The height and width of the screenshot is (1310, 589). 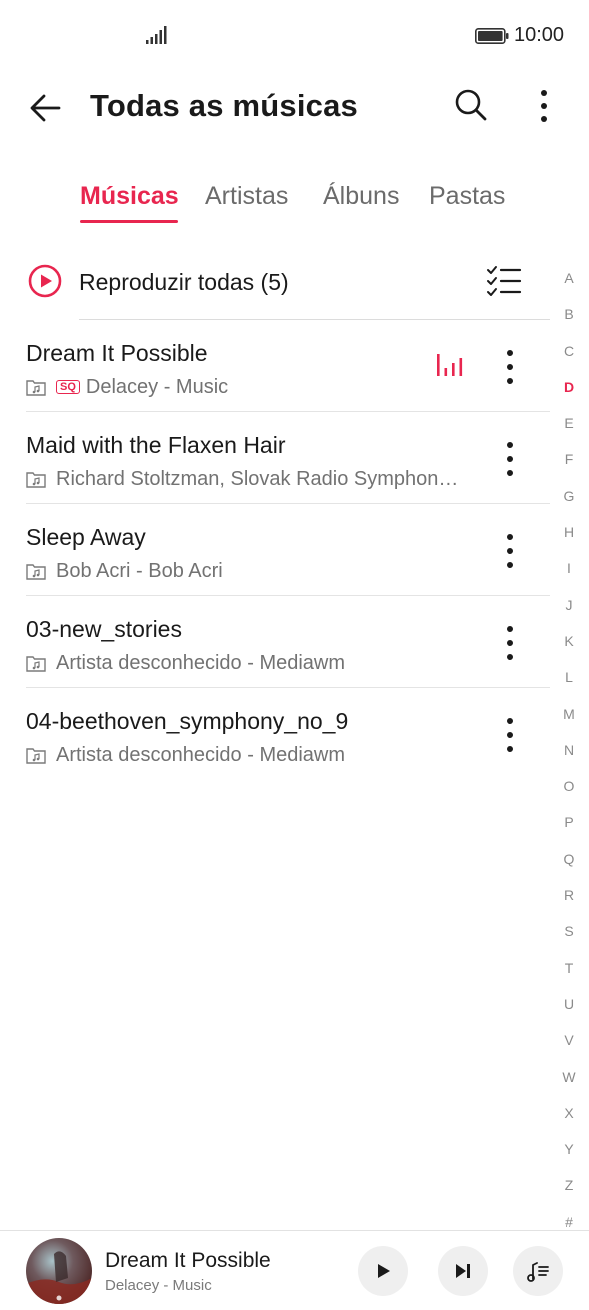 I want to click on song-artist-album: Delacey - Music, so click(x=157, y=386).